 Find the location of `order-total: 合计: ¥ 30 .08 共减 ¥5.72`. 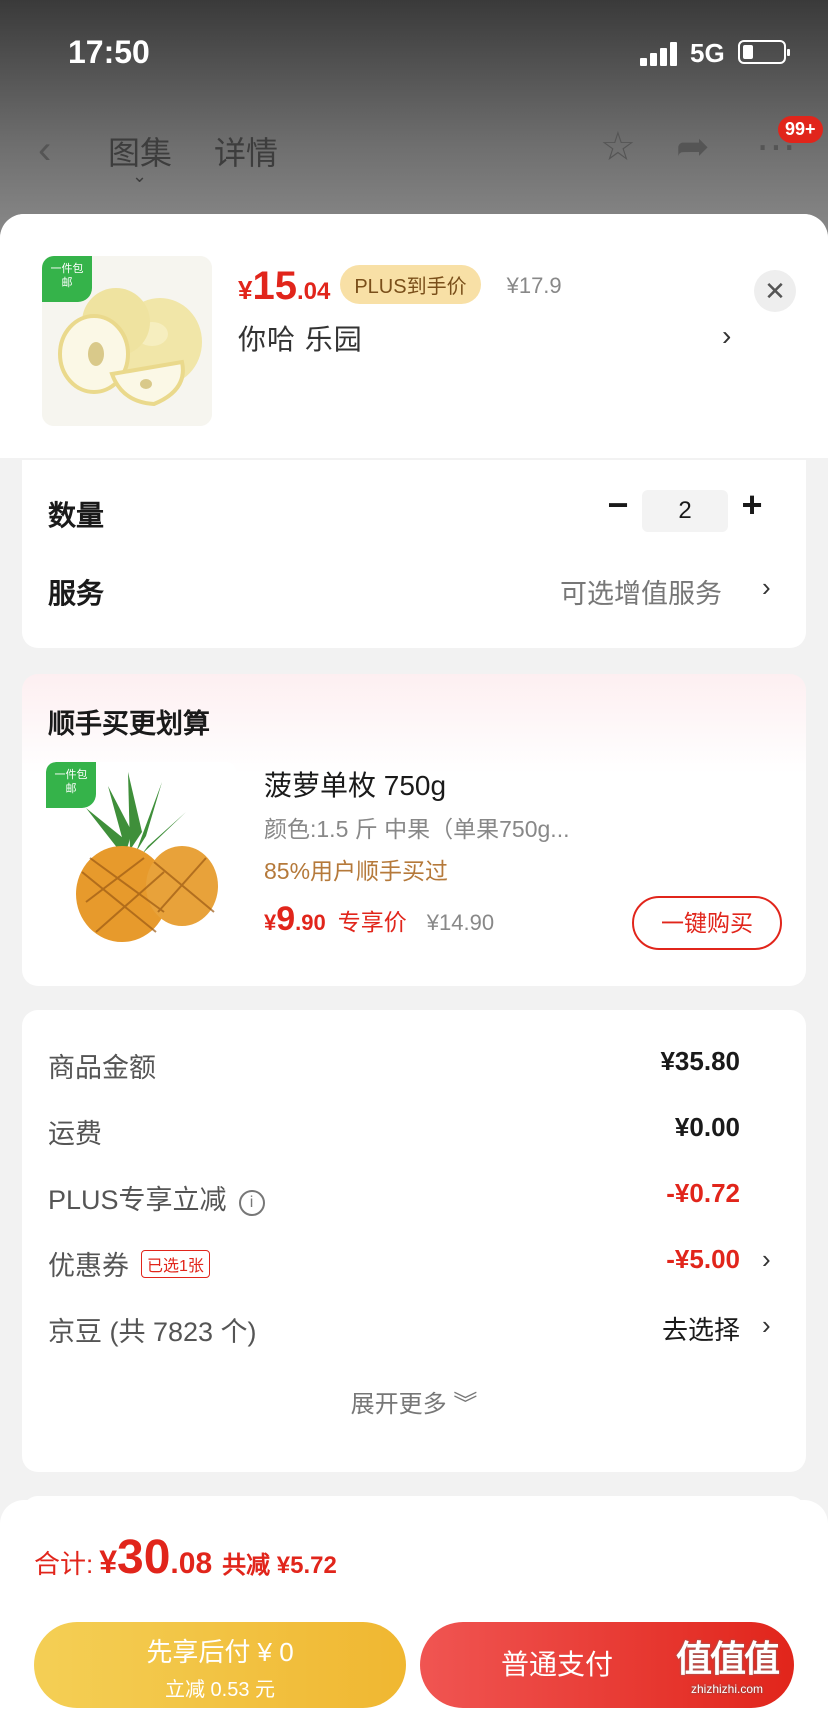

order-total: 合计: ¥ 30 .08 共减 ¥5.72 is located at coordinates (185, 1557).